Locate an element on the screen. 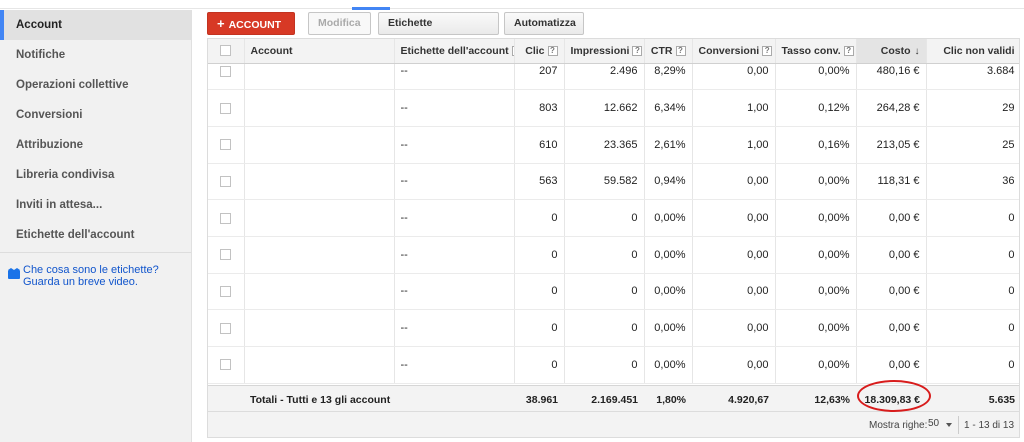 The width and height of the screenshot is (1024, 442). sidebar-item-account: Account is located at coordinates (95, 25).